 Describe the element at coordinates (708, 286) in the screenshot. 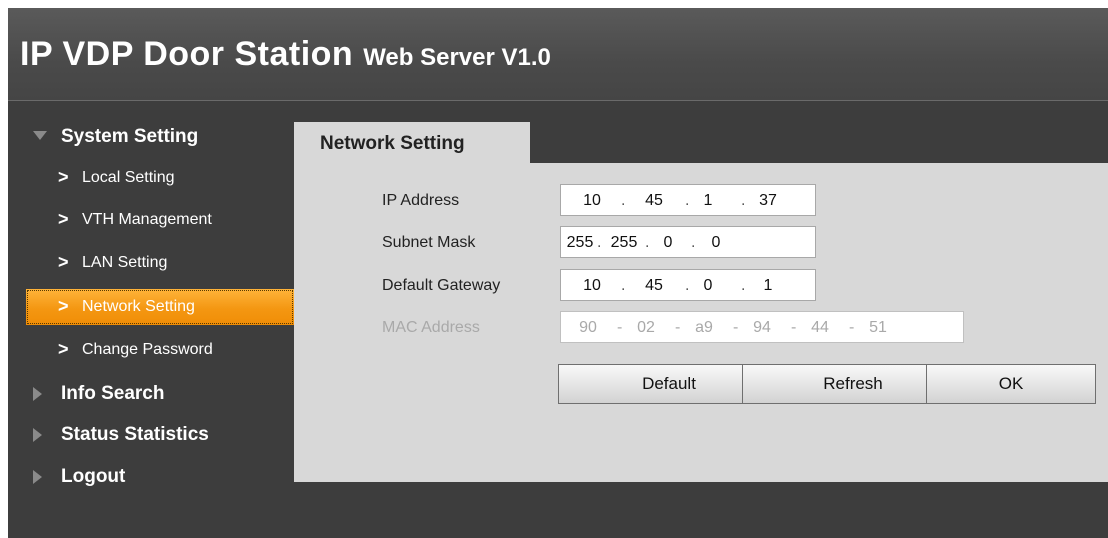

I see `gateway-octet-3: 0` at that location.